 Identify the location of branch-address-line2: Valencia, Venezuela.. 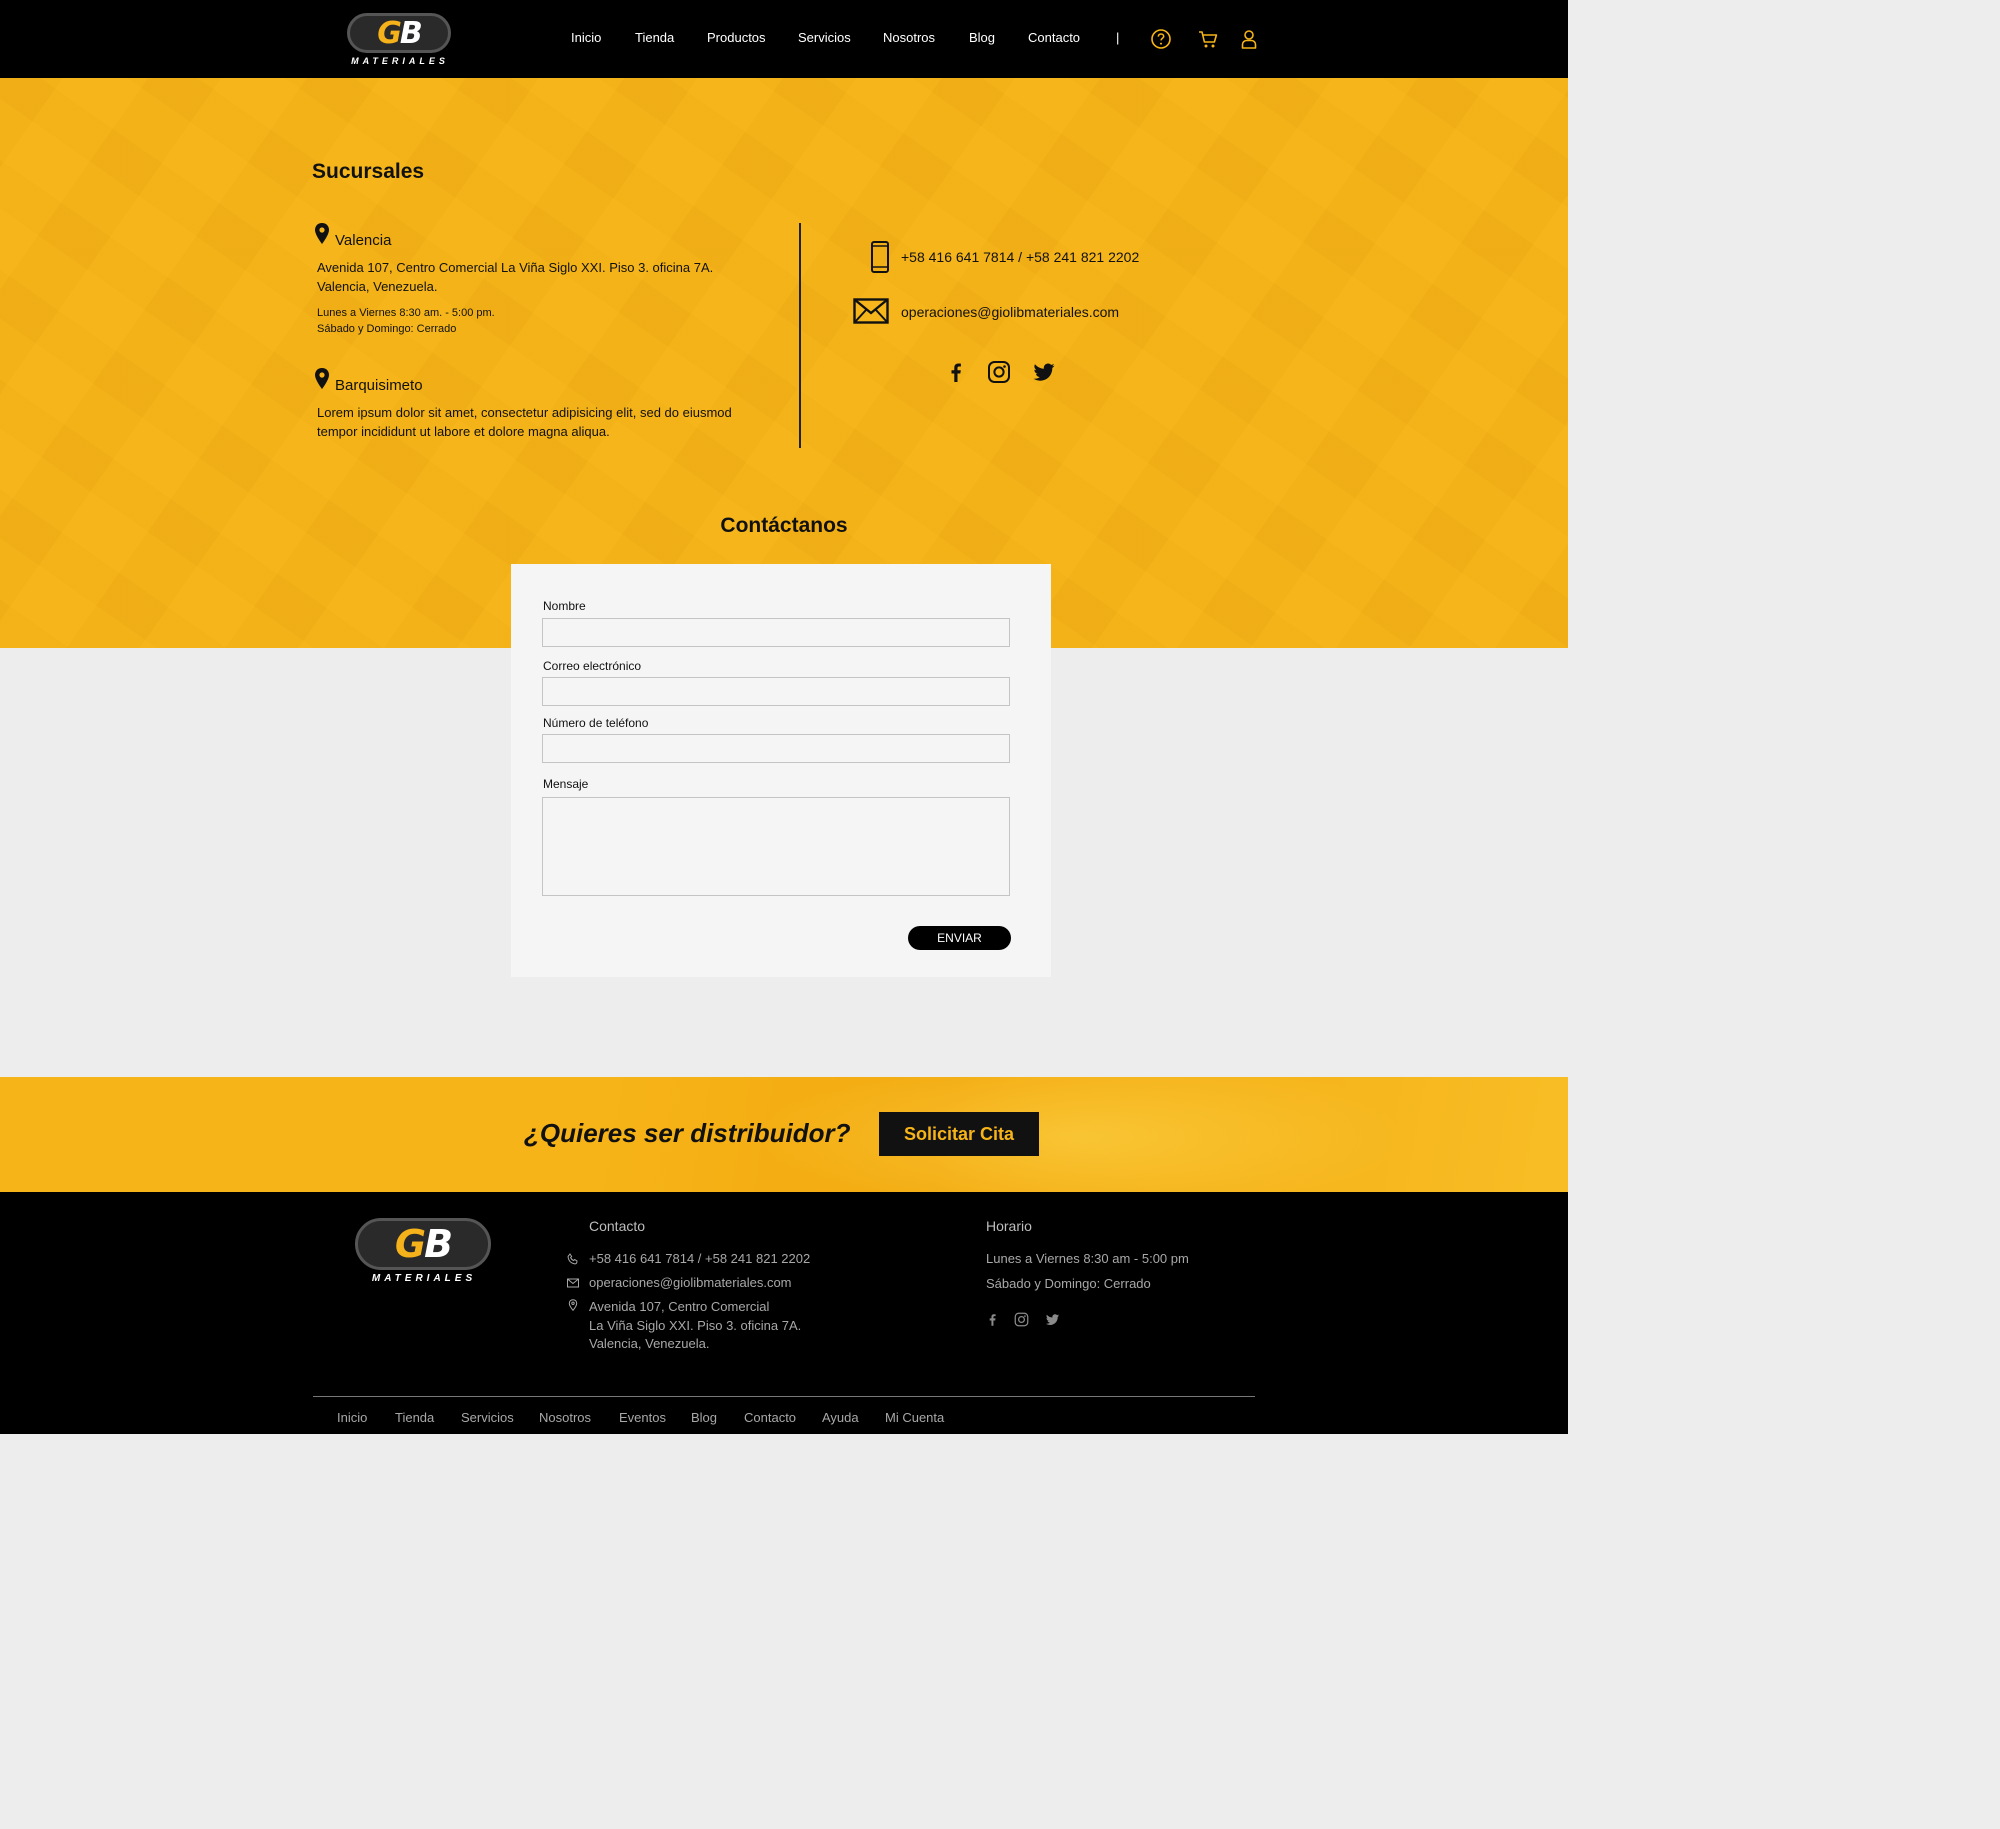
(377, 286).